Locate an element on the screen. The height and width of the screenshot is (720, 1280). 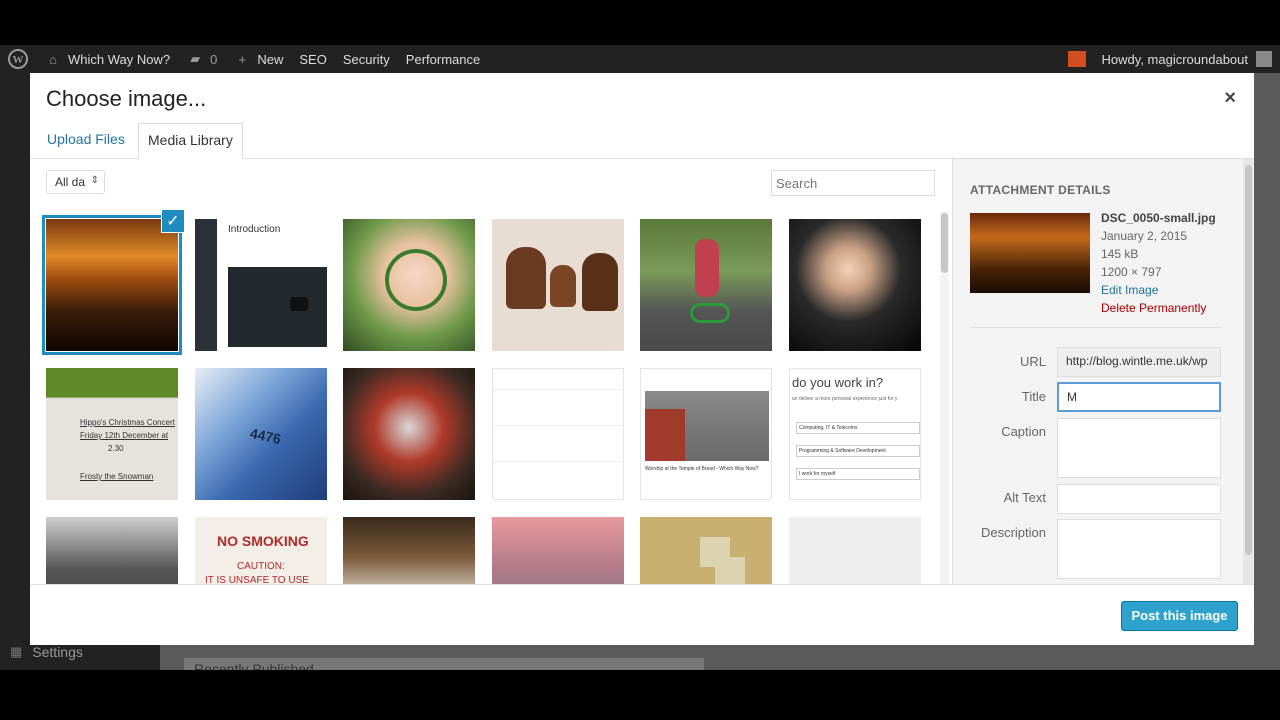
comments-link: ▰ 0 is located at coordinates (201, 59).